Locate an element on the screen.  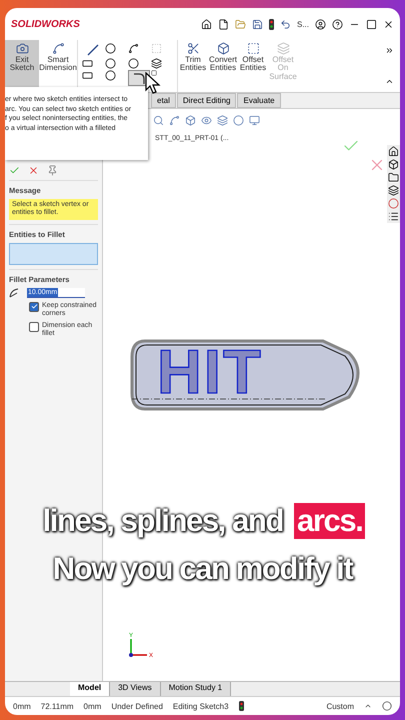
bottom-tab: 3D Views is located at coordinates (135, 689).